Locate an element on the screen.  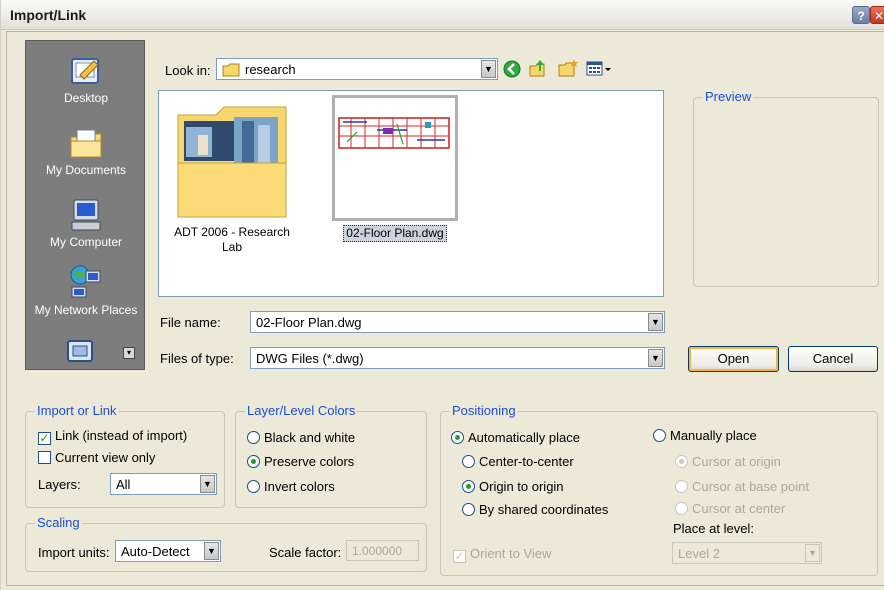
scale-factor-value: 1.000000 is located at coordinates (377, 551).